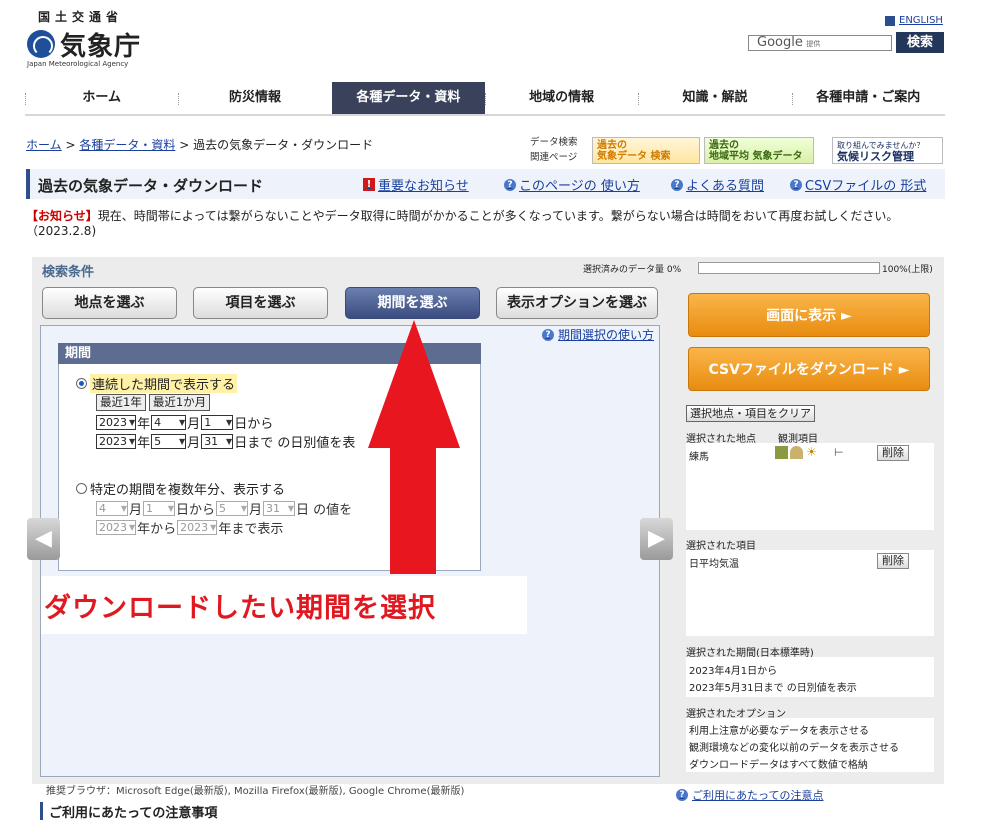  Describe the element at coordinates (109, 303) in the screenshot. I see `tab-select-station: 地点を選ぶ` at that location.